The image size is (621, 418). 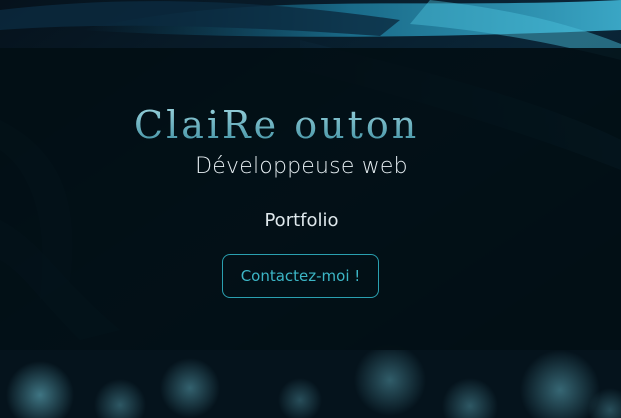 What do you see at coordinates (276, 125) in the screenshot?
I see `logo-text: ClaiRe outon` at bounding box center [276, 125].